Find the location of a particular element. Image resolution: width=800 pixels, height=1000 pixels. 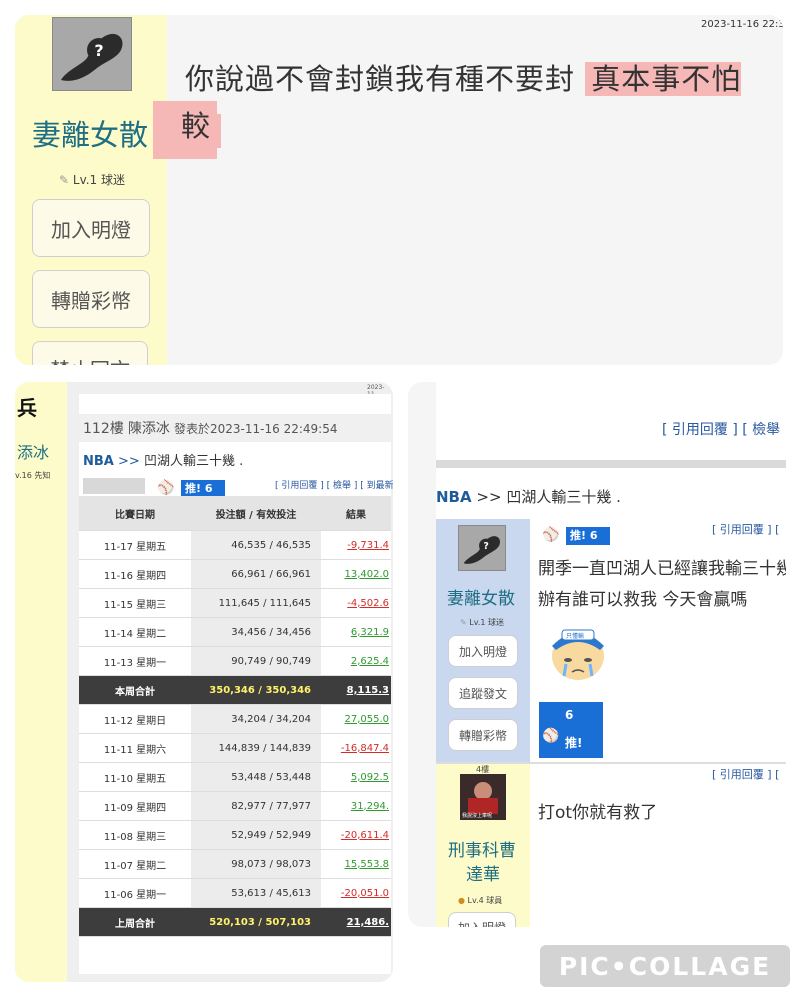

table-row: 11-10 星期五 53,448 / 53,448 5,092.5 is located at coordinates (235, 777).